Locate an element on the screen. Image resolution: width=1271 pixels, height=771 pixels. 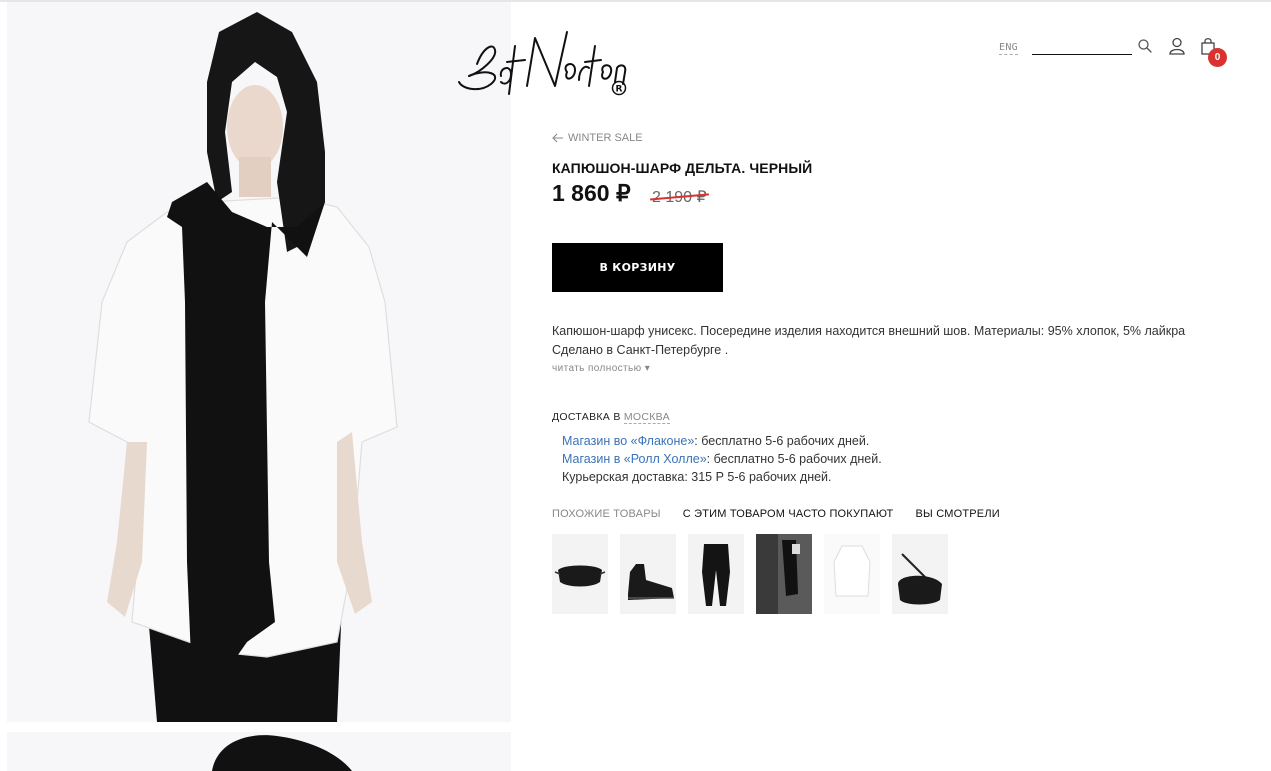
arrow-left-icon is located at coordinates (557, 138).